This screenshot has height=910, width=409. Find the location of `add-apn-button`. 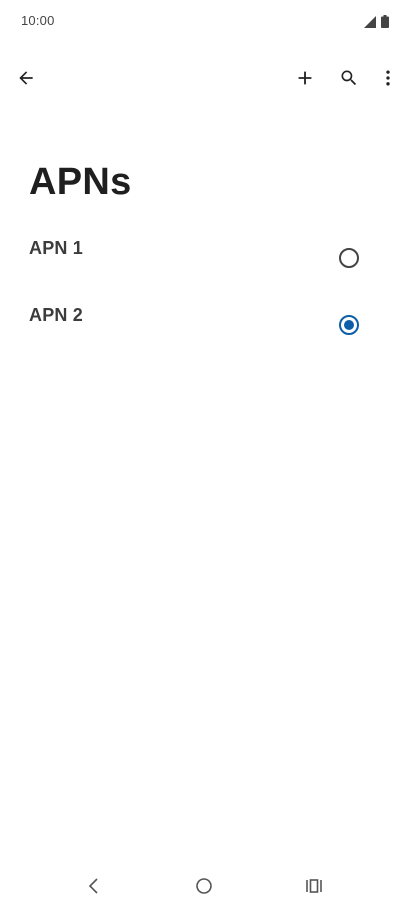

add-apn-button is located at coordinates (305, 78).